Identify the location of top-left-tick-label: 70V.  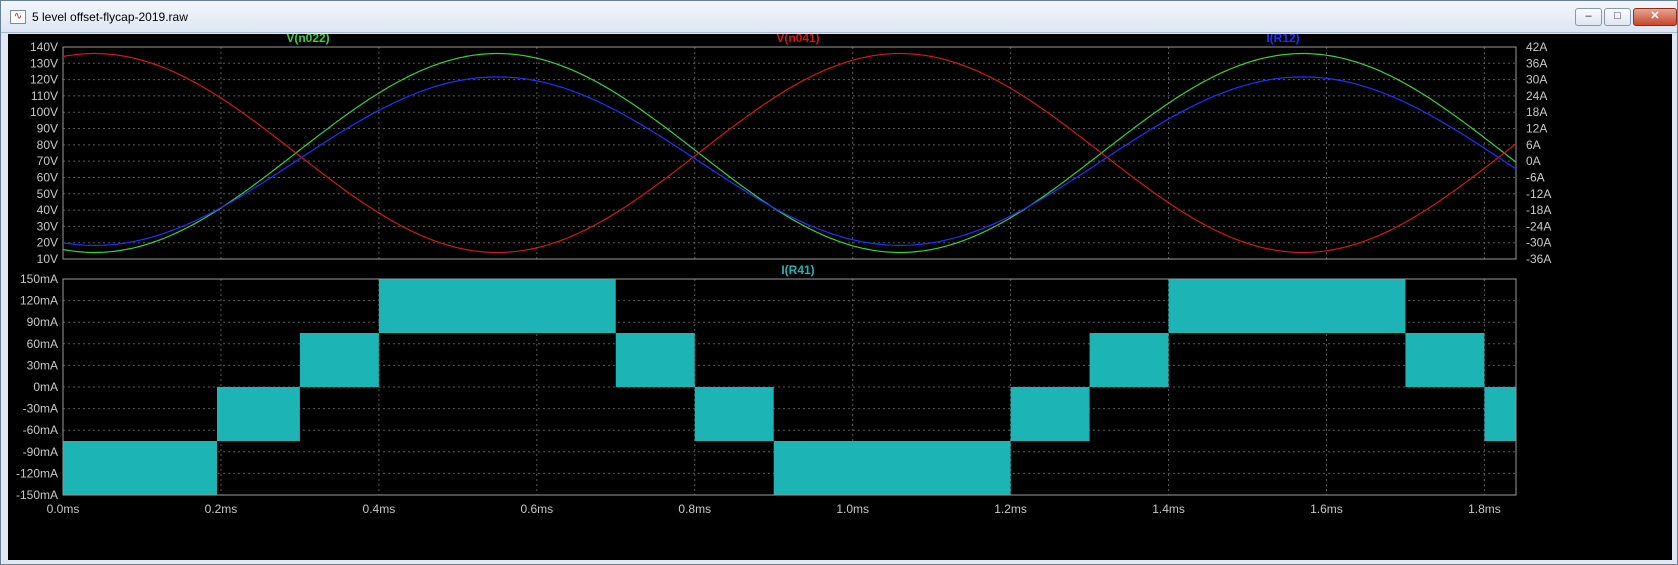
(47, 161).